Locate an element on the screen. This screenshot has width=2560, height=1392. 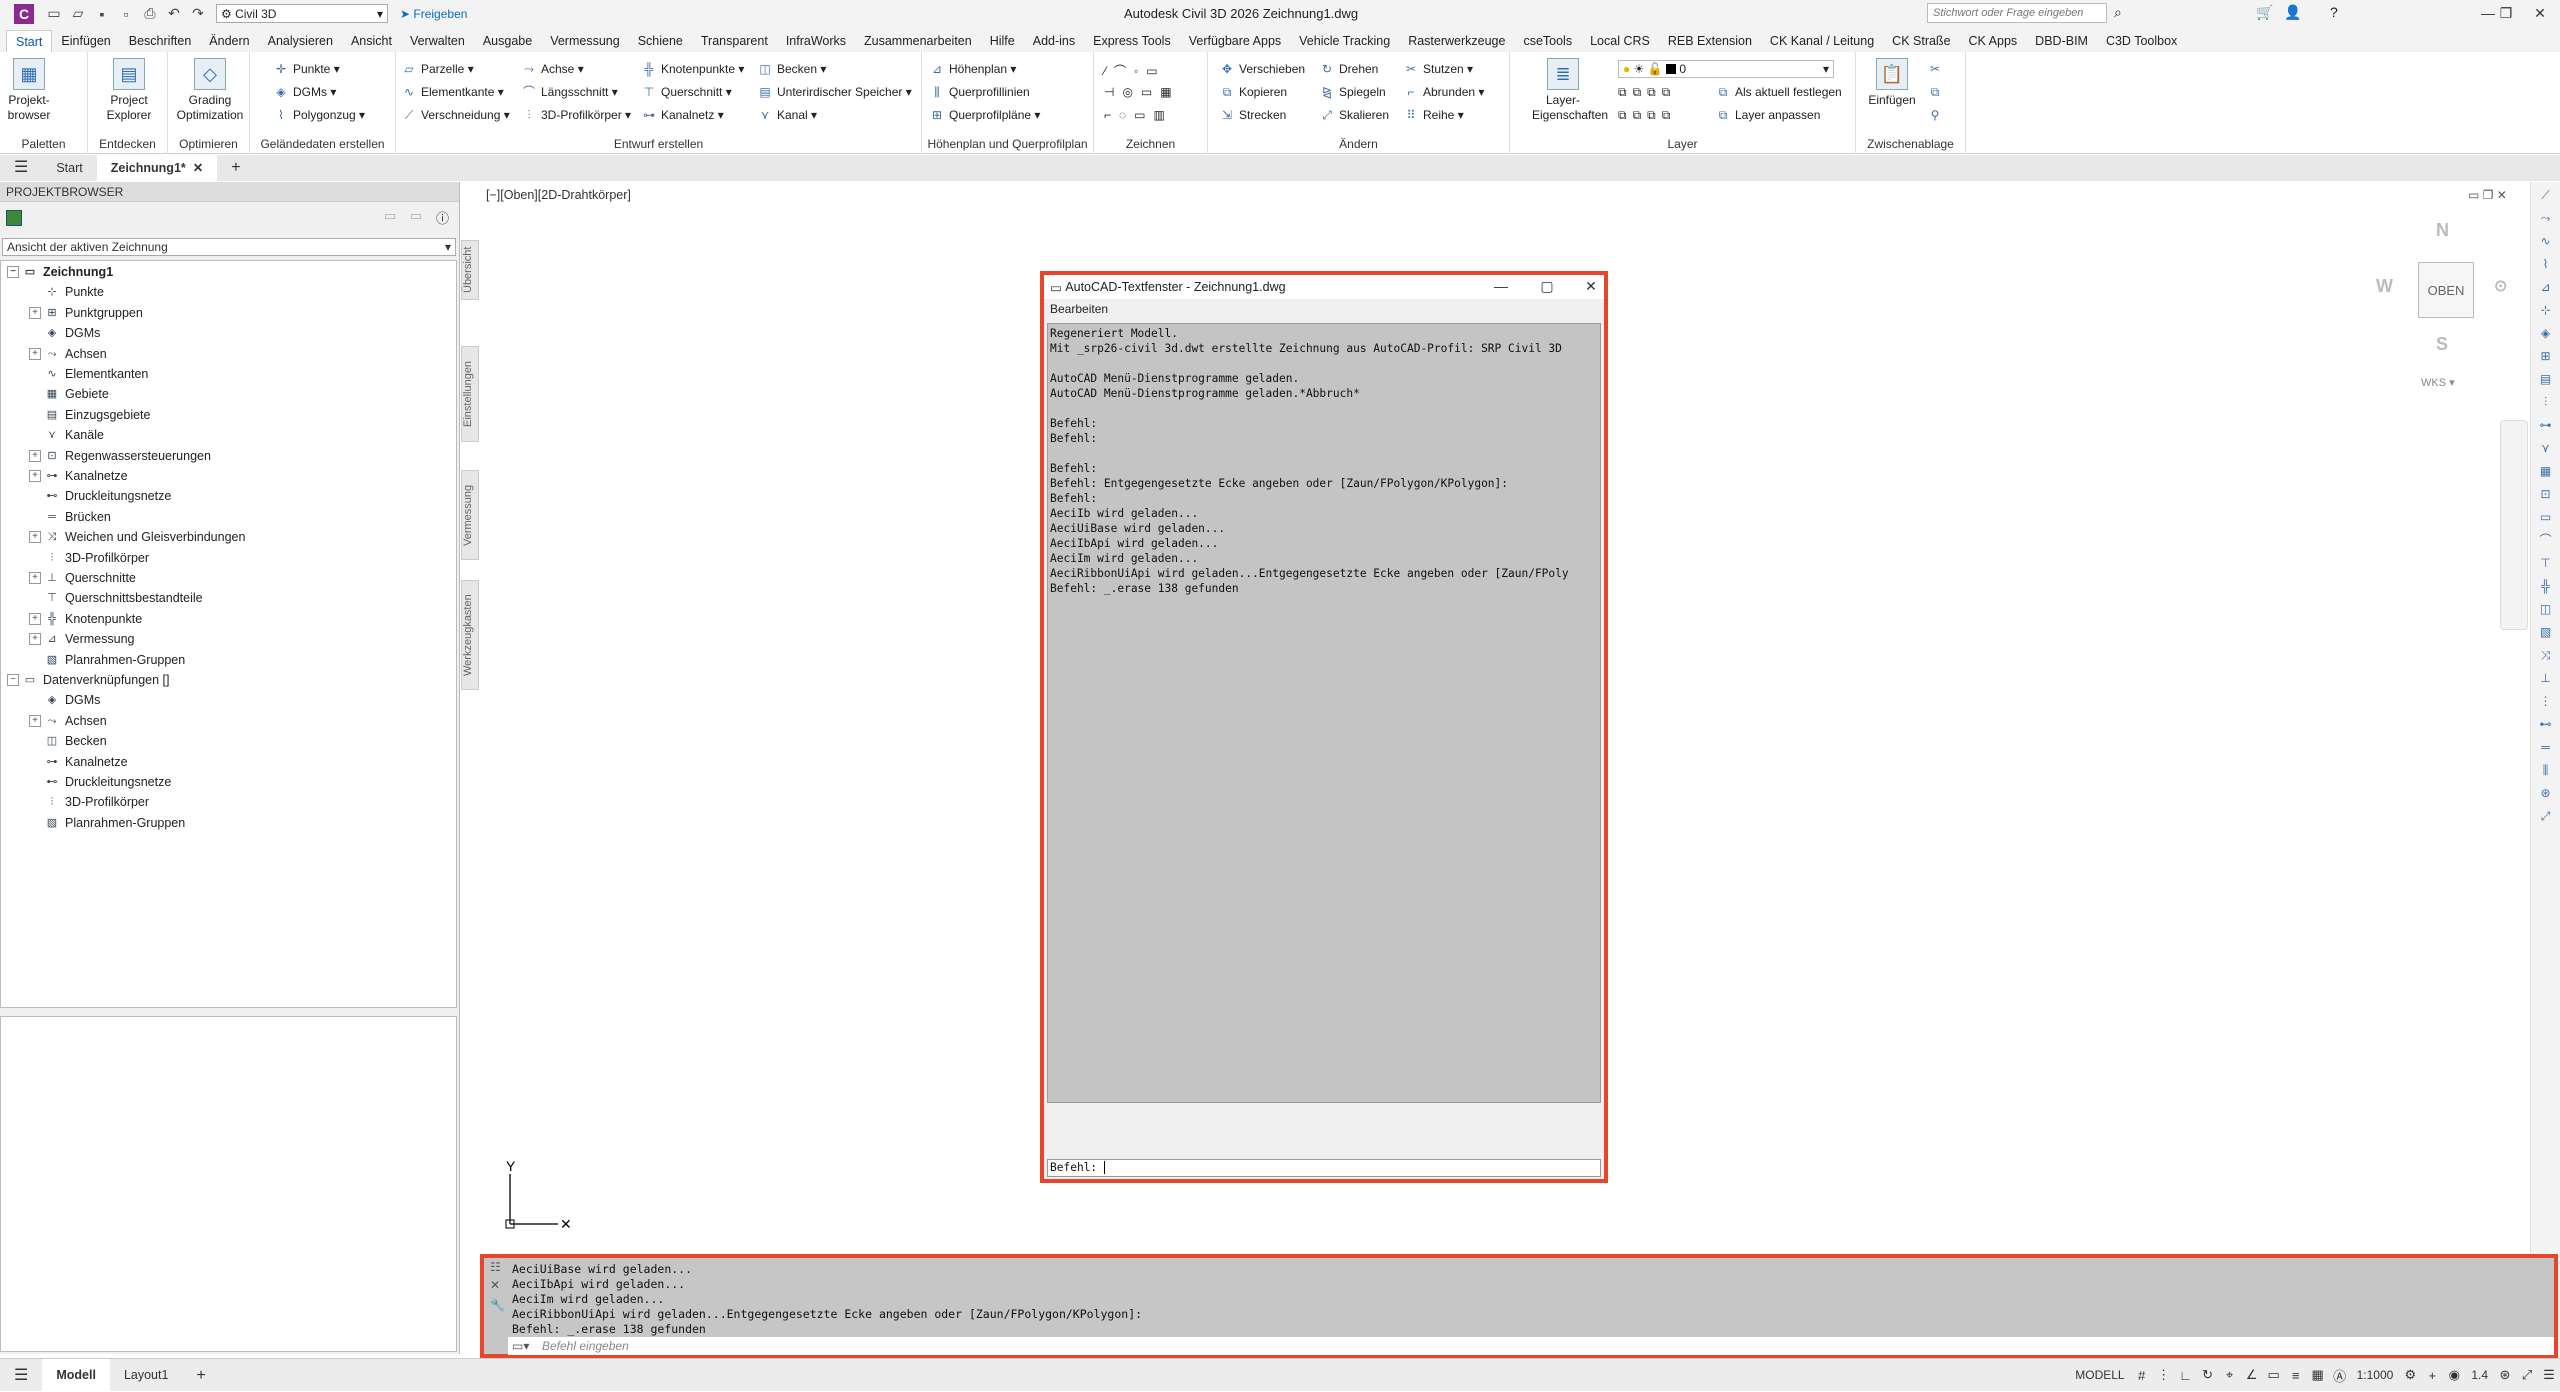
viewport-controls: [−][Oben][2D-Drahtkörper] is located at coordinates (558, 195).